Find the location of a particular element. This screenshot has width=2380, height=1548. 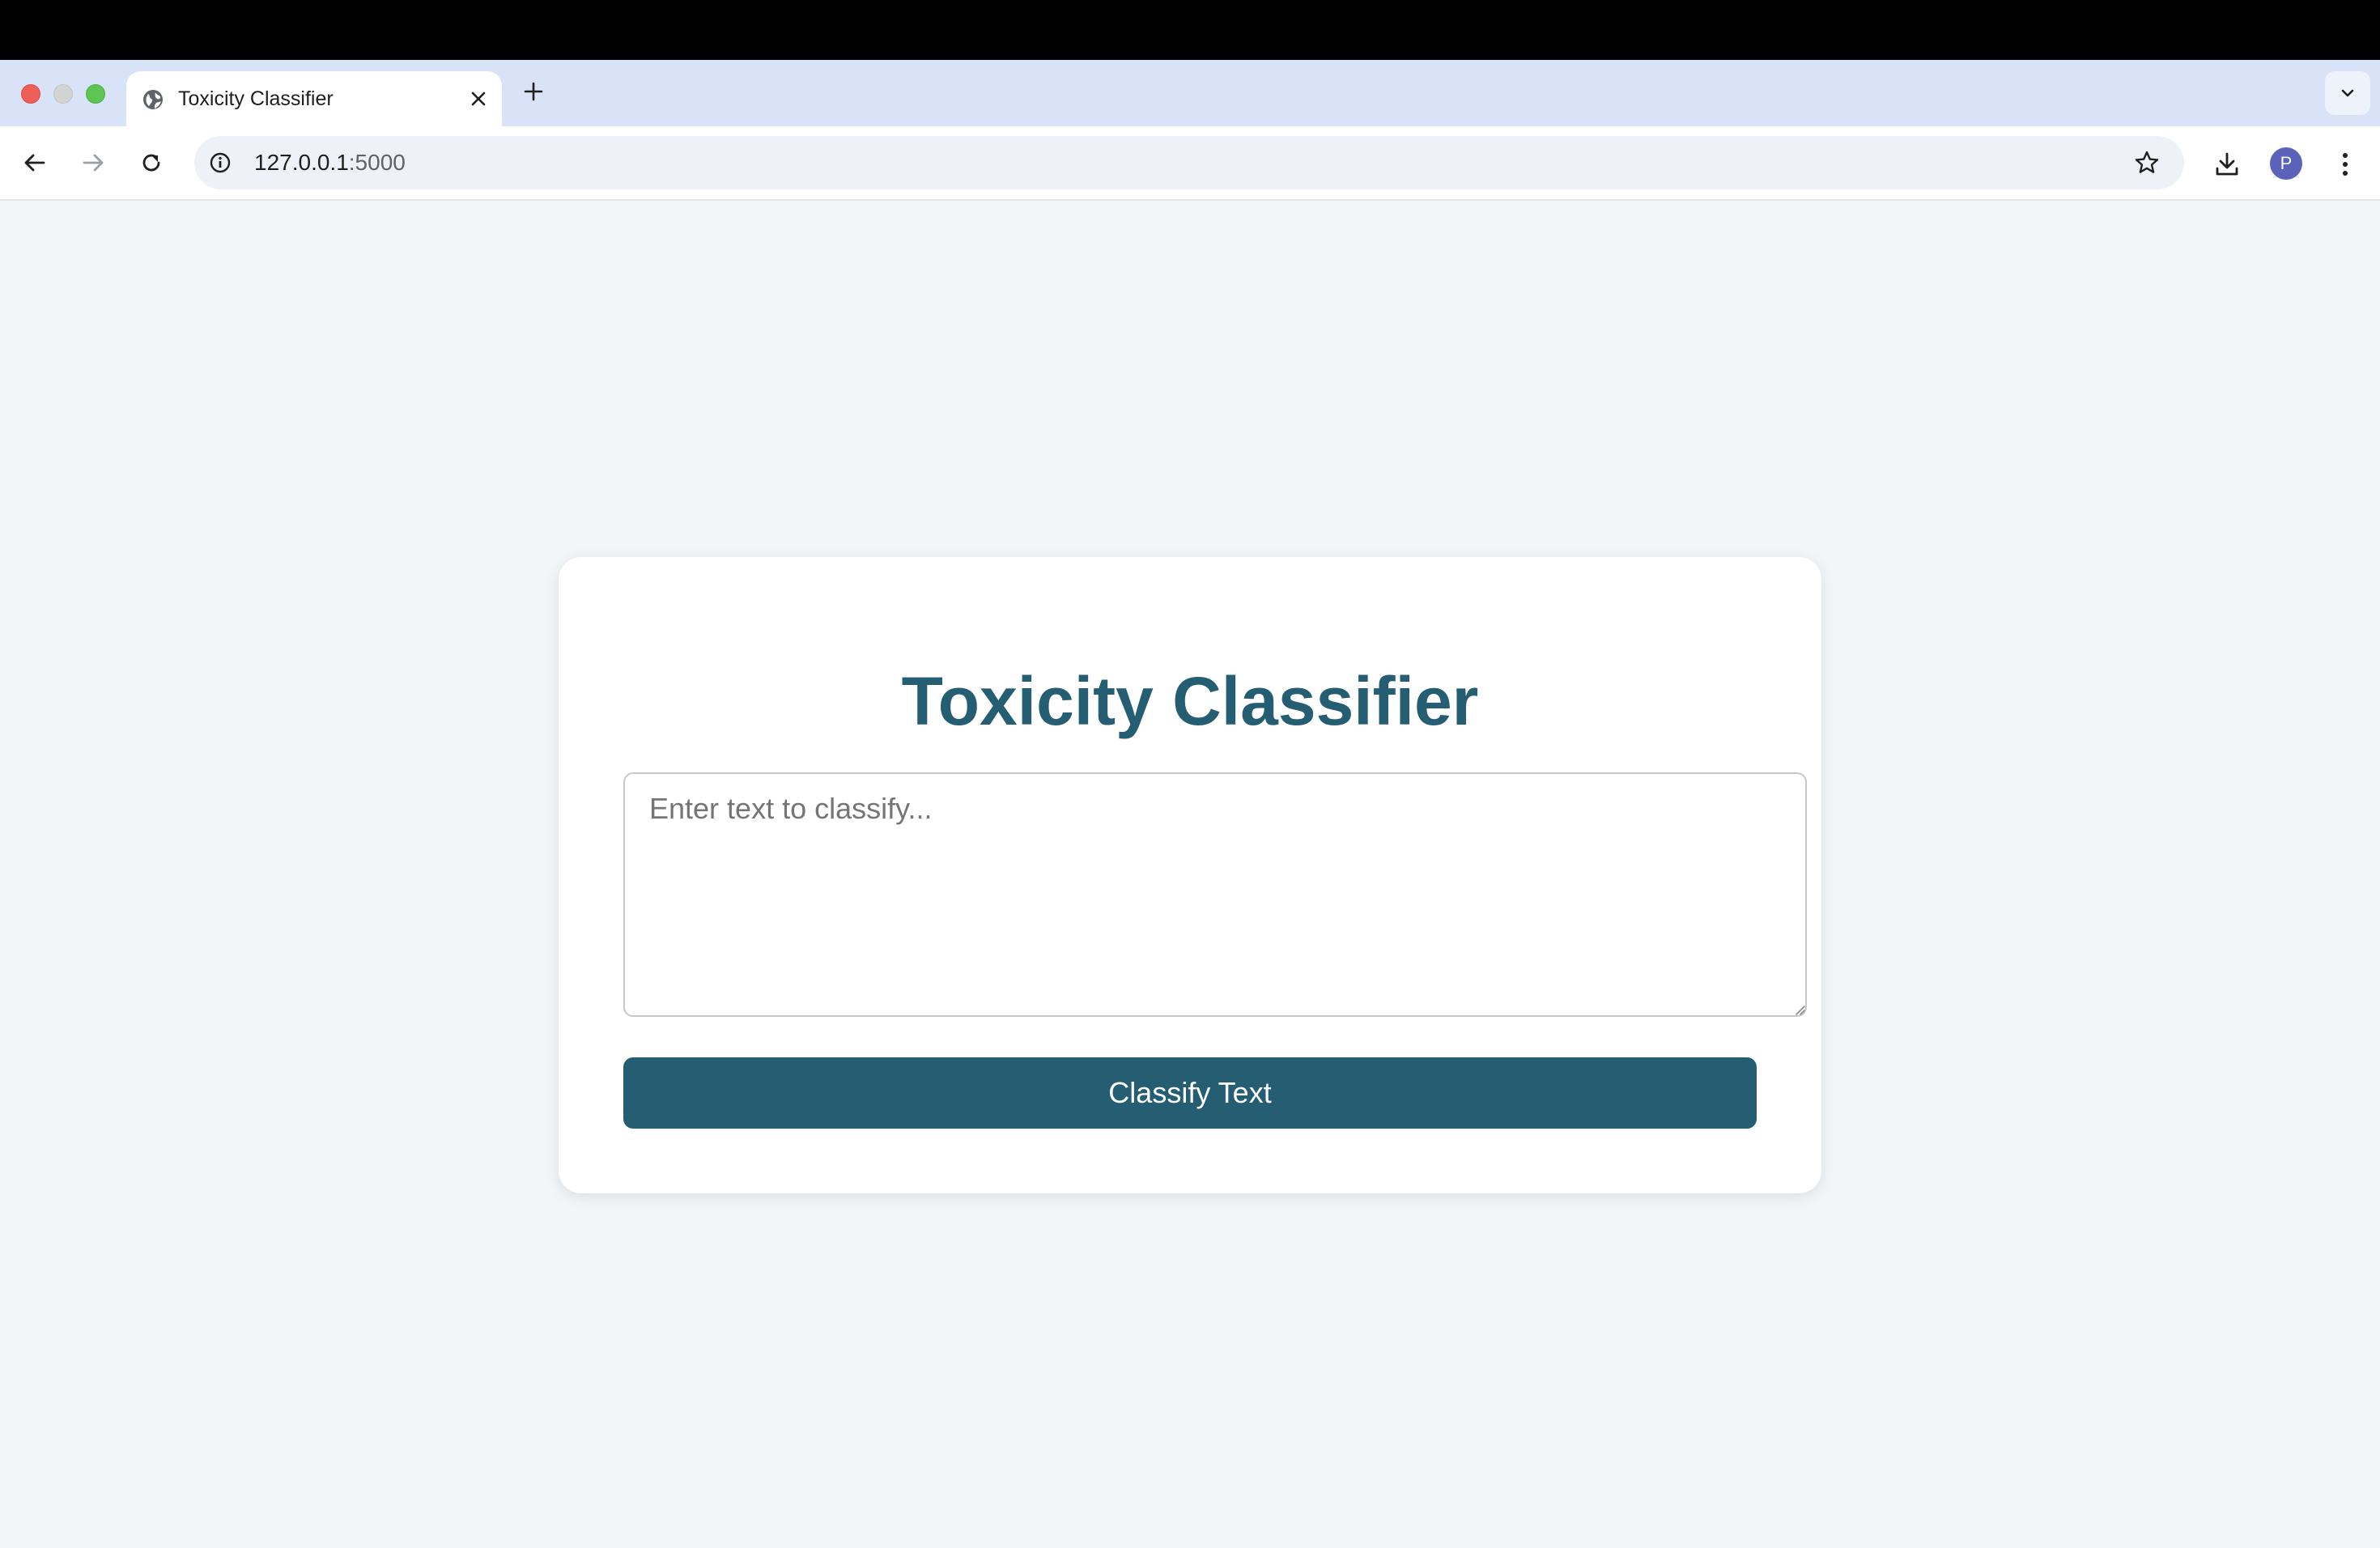

arrow-left-icon is located at coordinates (34, 163).